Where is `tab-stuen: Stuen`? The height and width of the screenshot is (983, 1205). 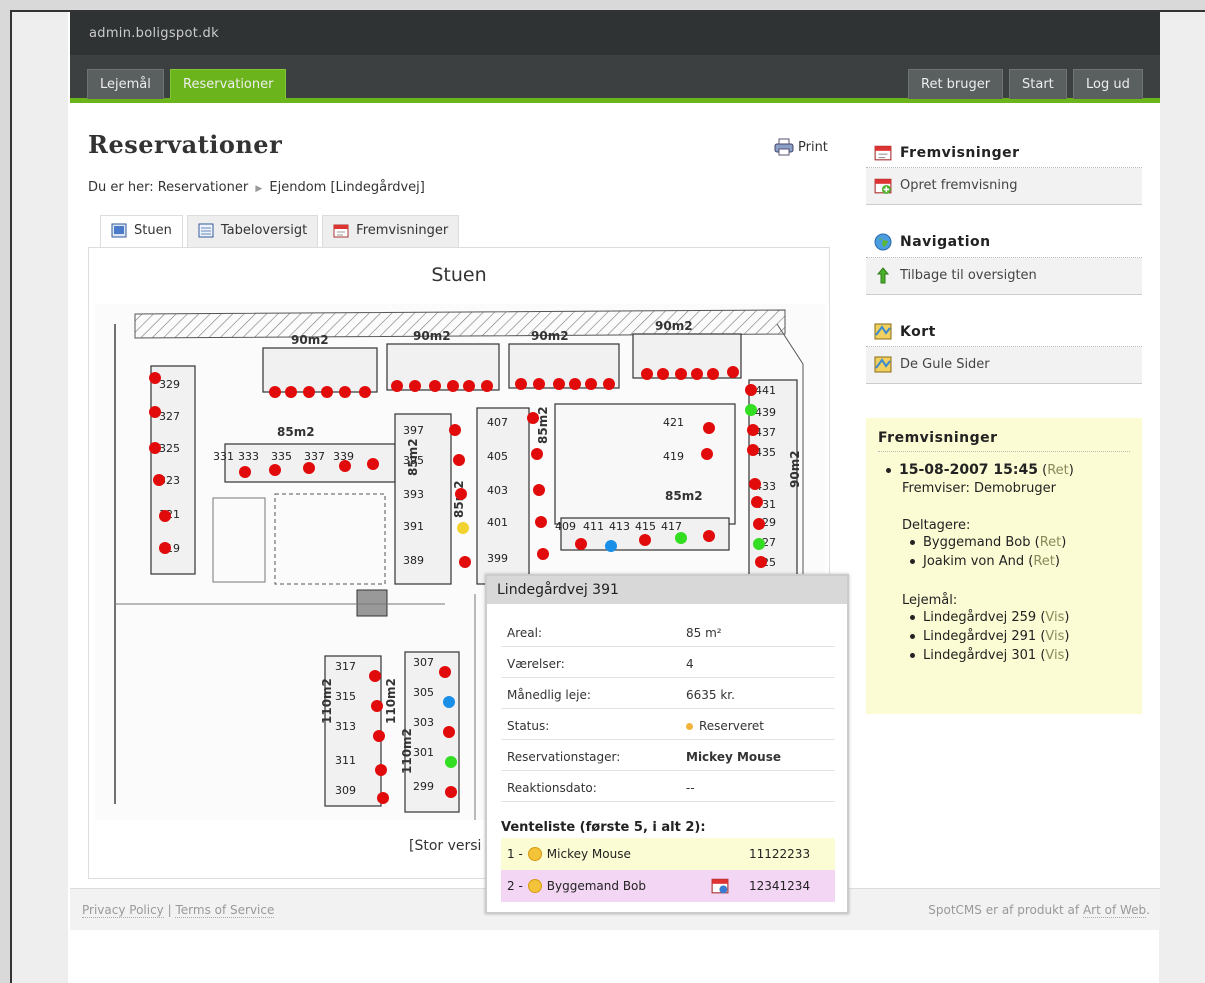 tab-stuen: Stuen is located at coordinates (141, 231).